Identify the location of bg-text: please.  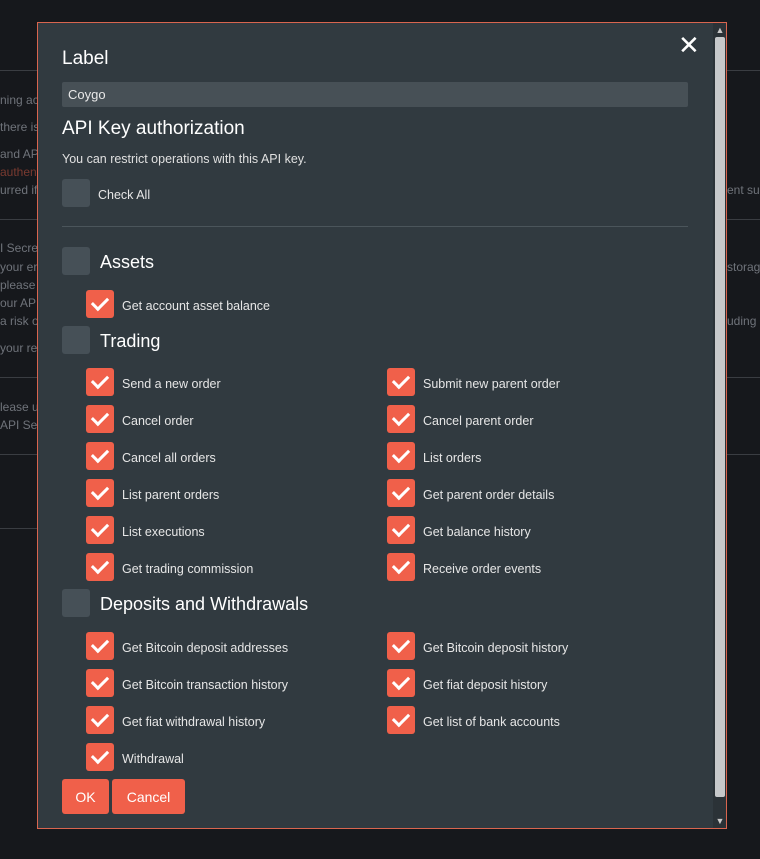
(18, 285).